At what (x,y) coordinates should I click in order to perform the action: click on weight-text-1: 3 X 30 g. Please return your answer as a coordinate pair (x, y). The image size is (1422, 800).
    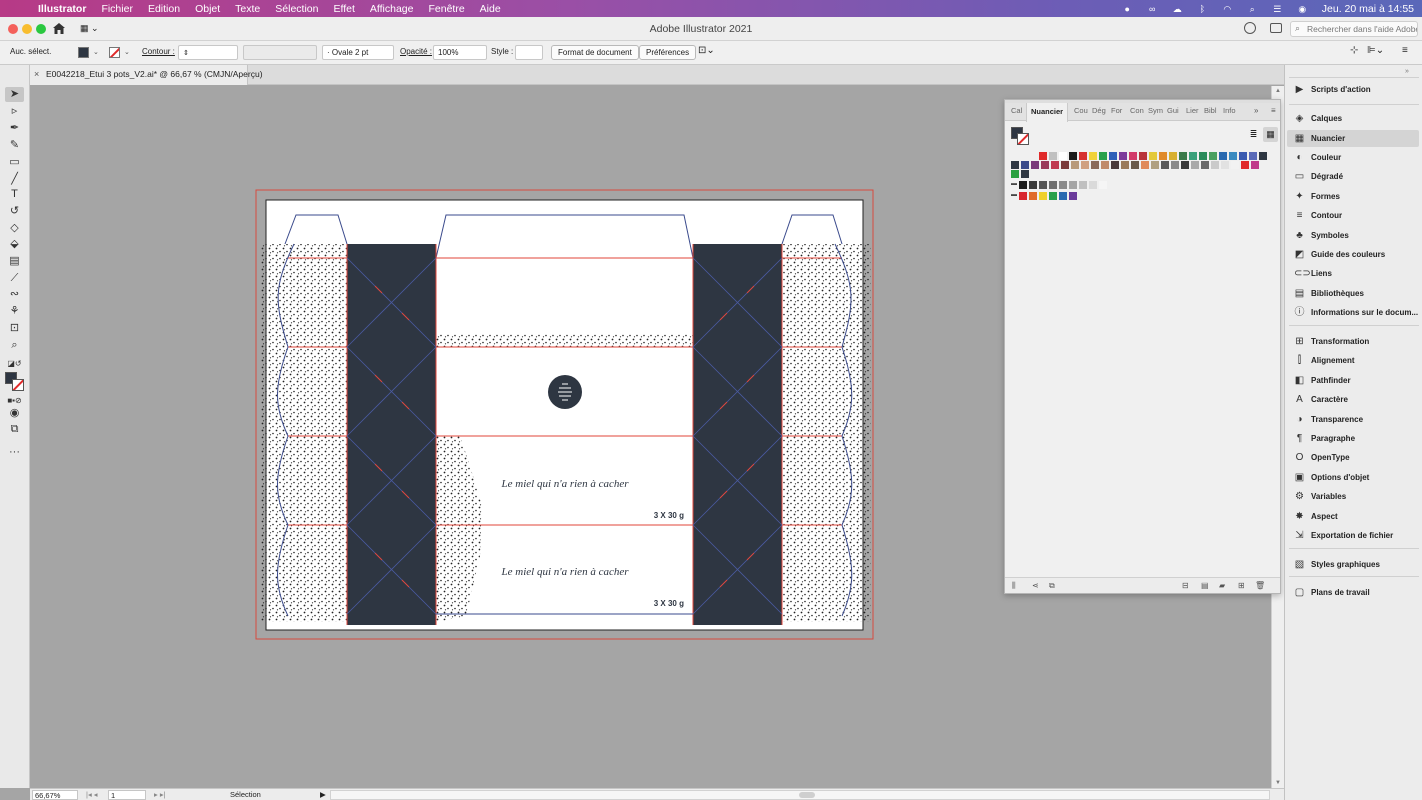
    Looking at the image, I should click on (669, 515).